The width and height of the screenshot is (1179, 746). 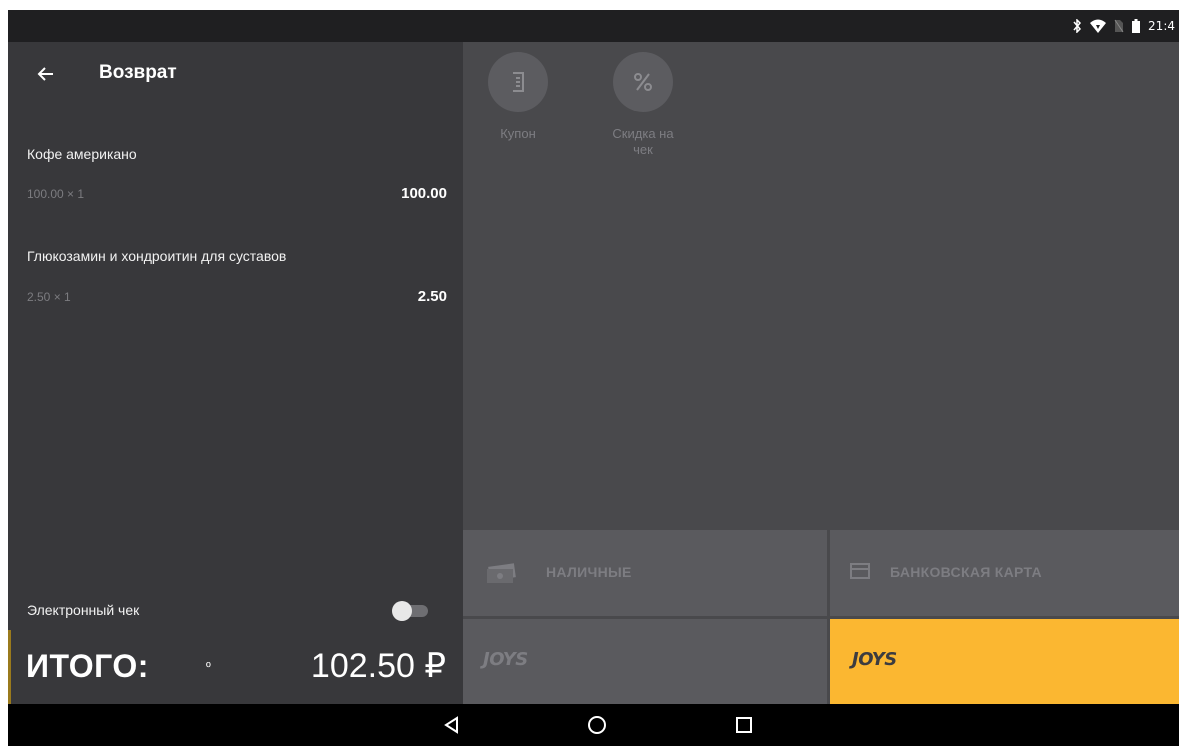 I want to click on toggle-knob, so click(x=402, y=611).